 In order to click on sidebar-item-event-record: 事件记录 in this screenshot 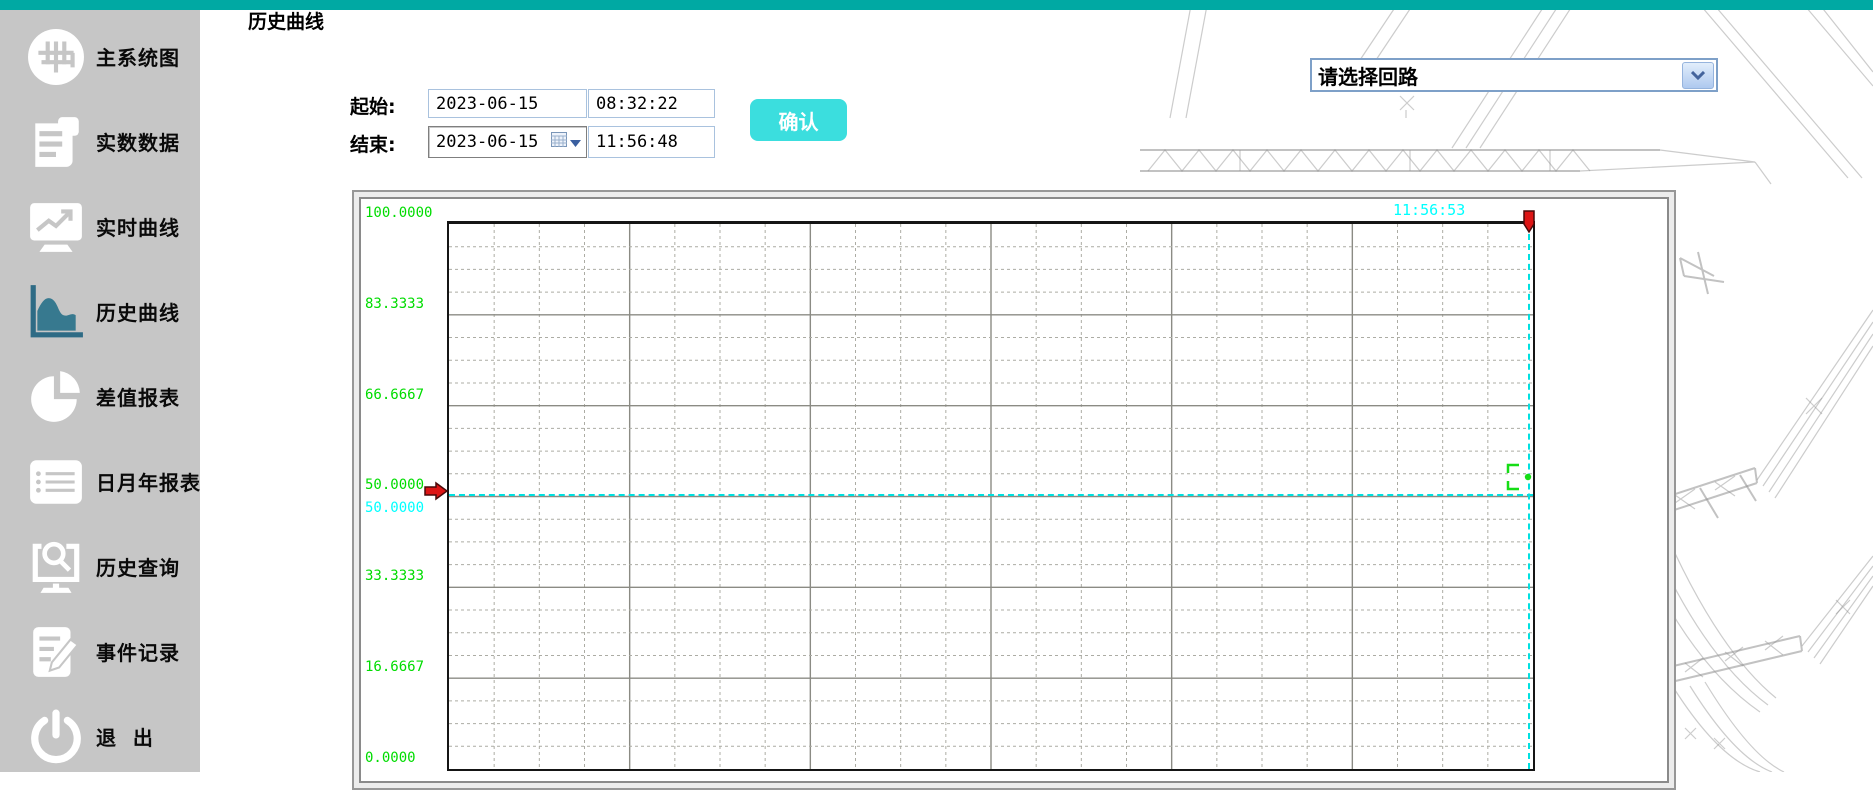, I will do `click(100, 651)`.